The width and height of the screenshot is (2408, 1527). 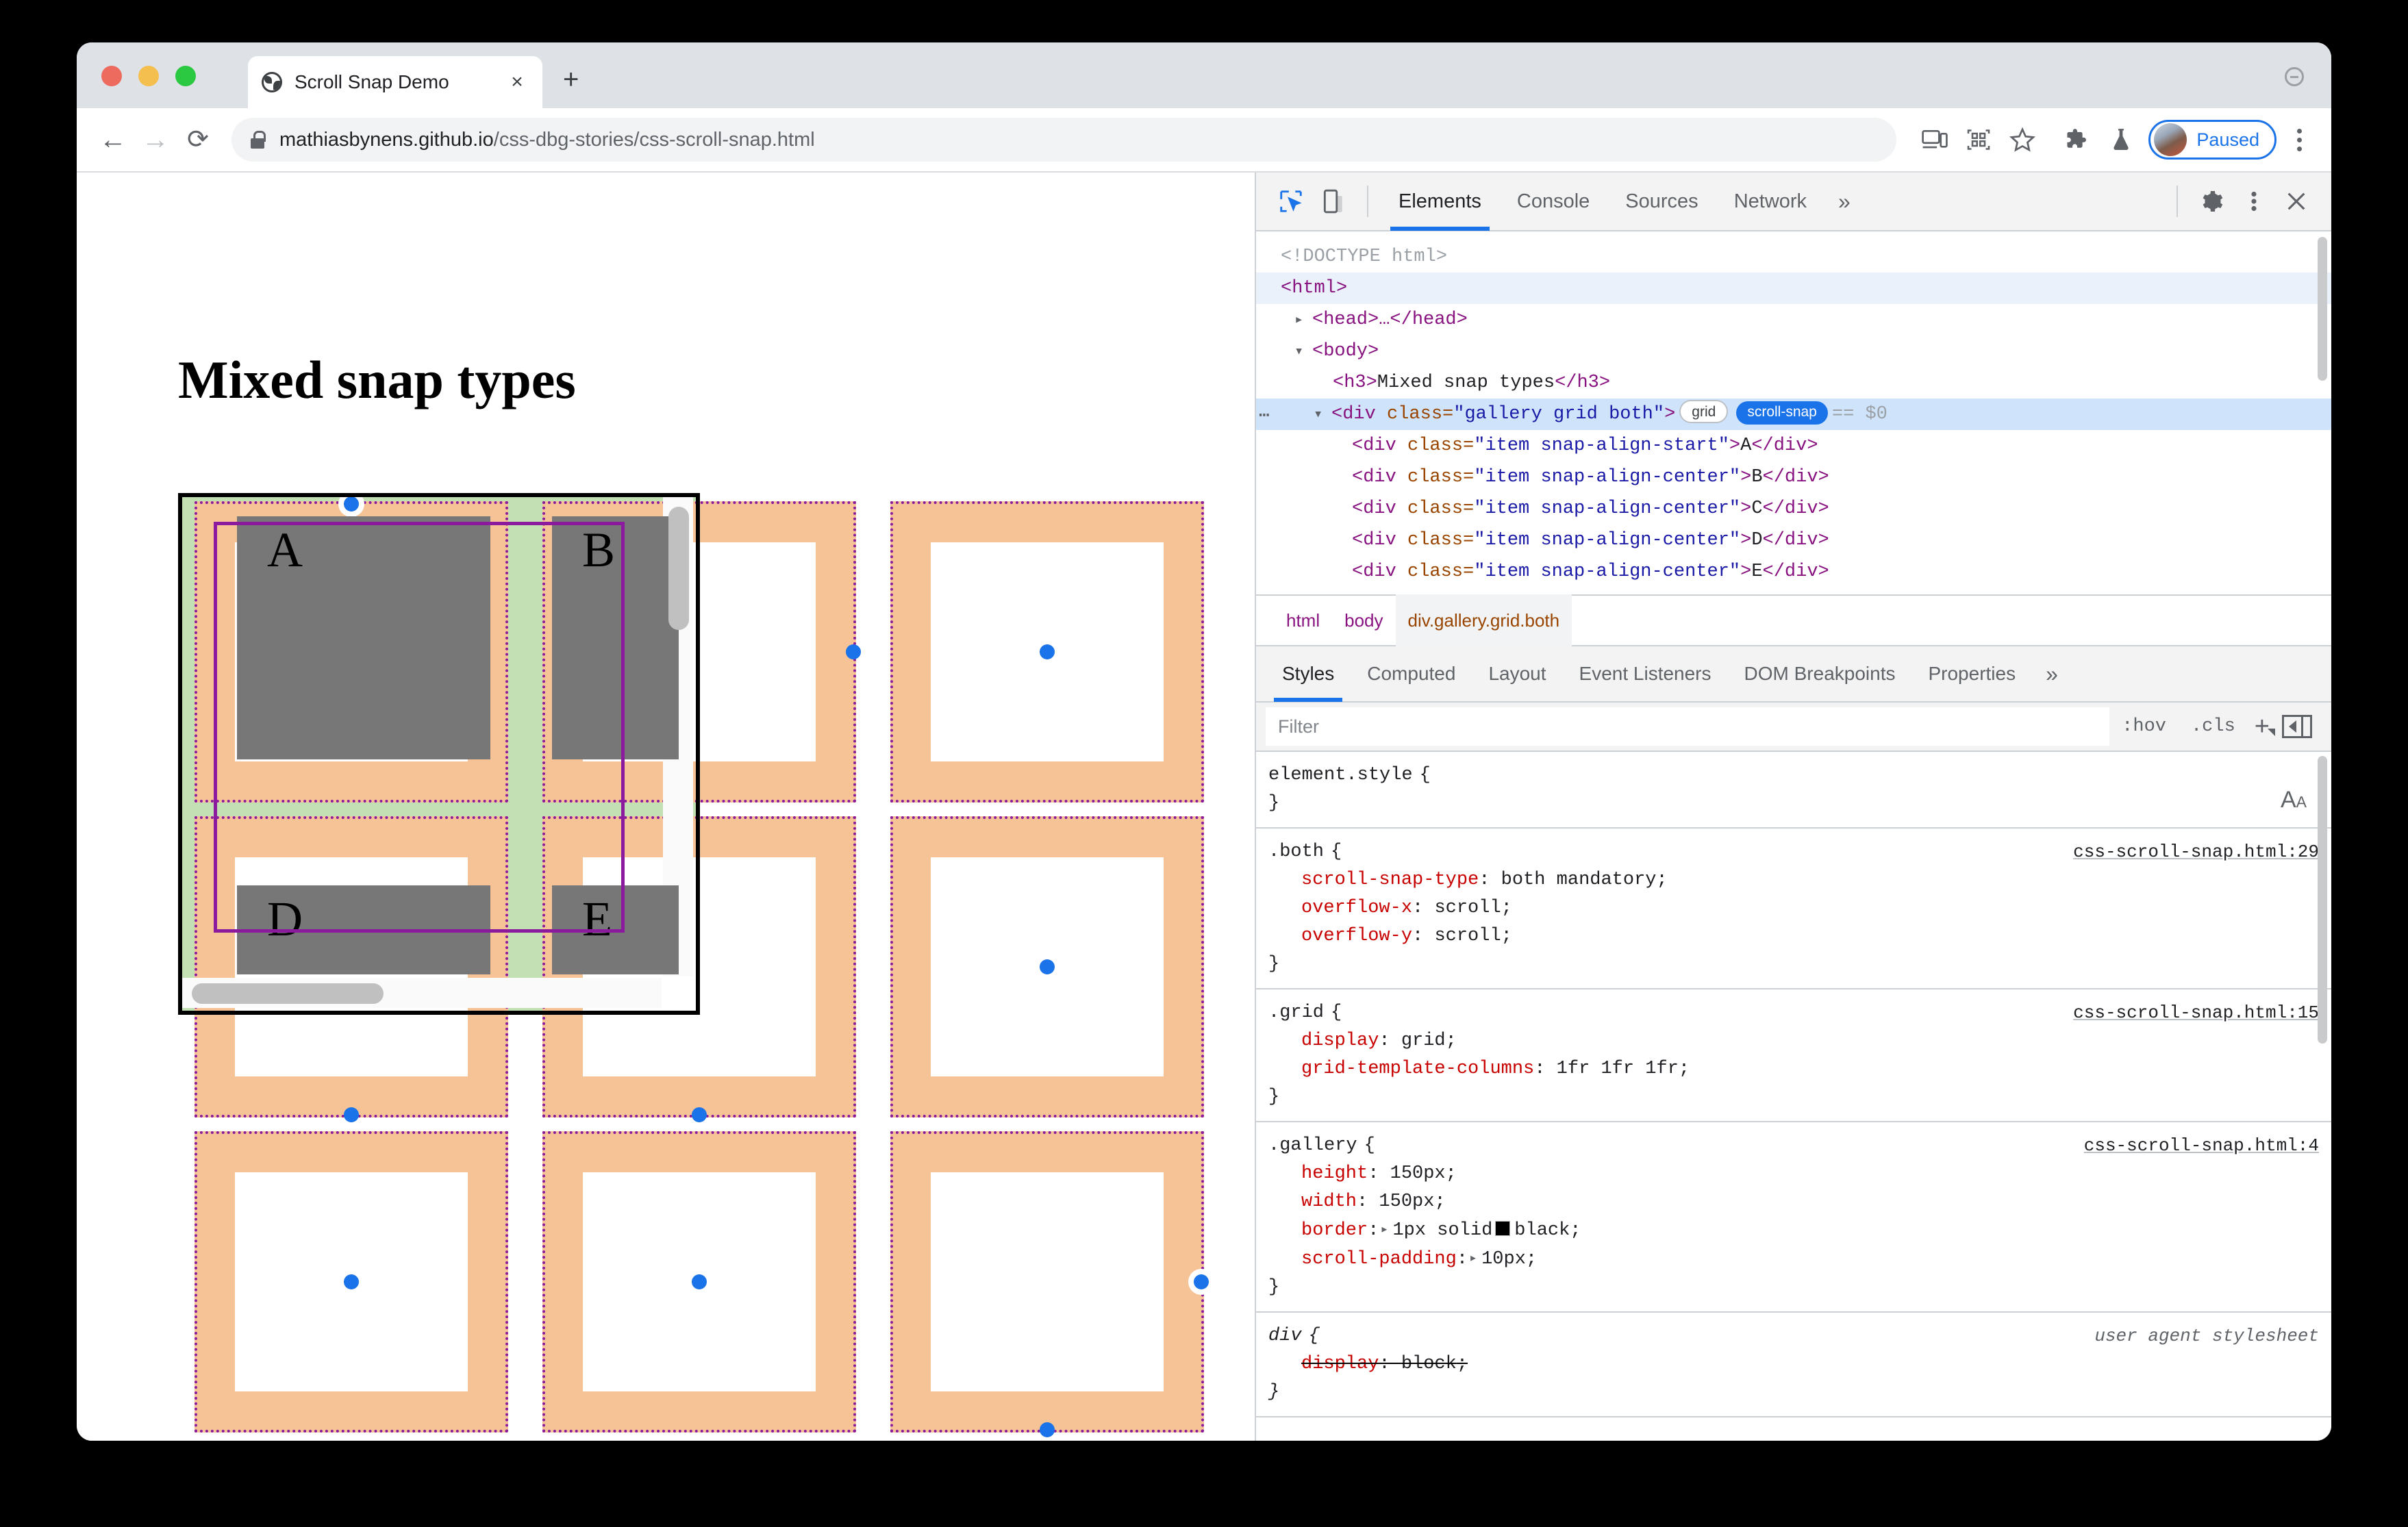 I want to click on browser-menu-button, so click(x=2299, y=140).